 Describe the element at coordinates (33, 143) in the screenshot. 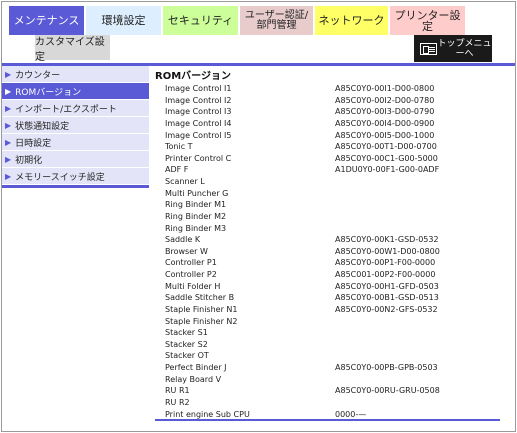

I see `sidebar-item-label: 日時設定` at that location.